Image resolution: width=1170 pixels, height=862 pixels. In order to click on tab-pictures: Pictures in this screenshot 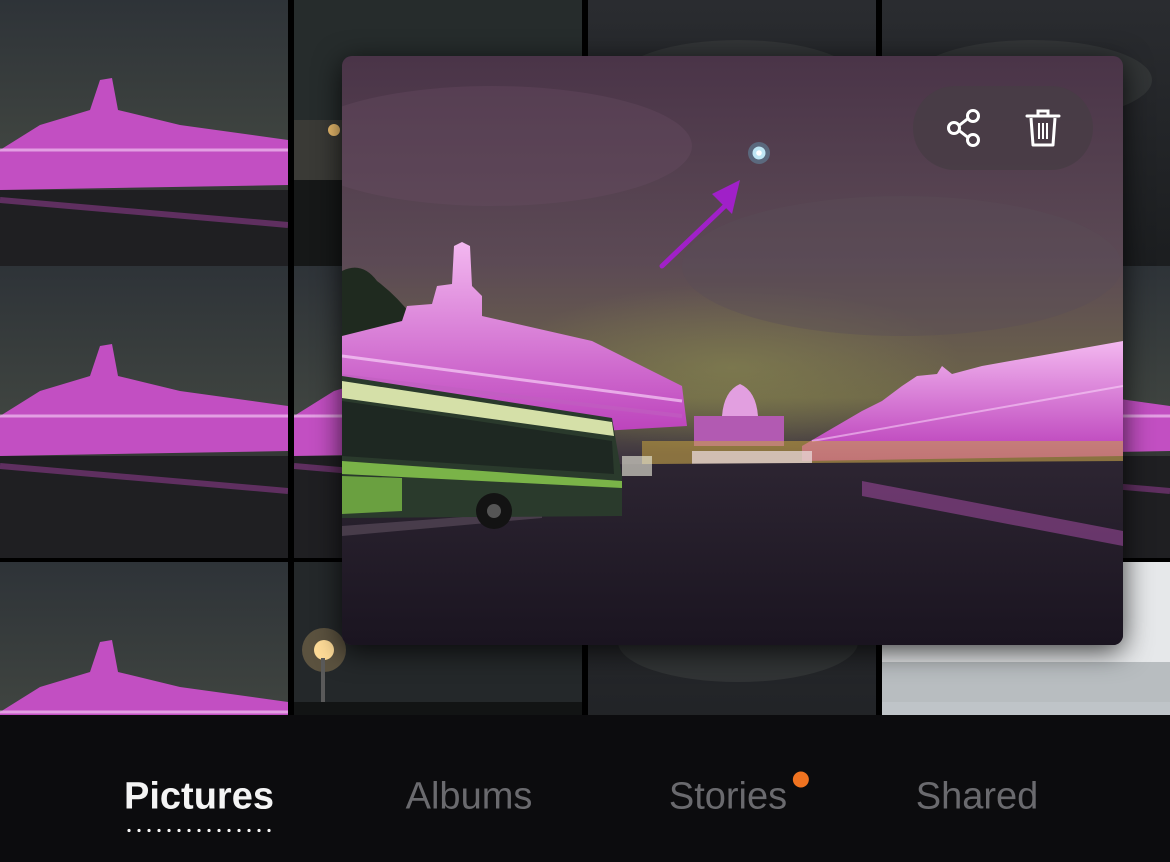, I will do `click(199, 804)`.